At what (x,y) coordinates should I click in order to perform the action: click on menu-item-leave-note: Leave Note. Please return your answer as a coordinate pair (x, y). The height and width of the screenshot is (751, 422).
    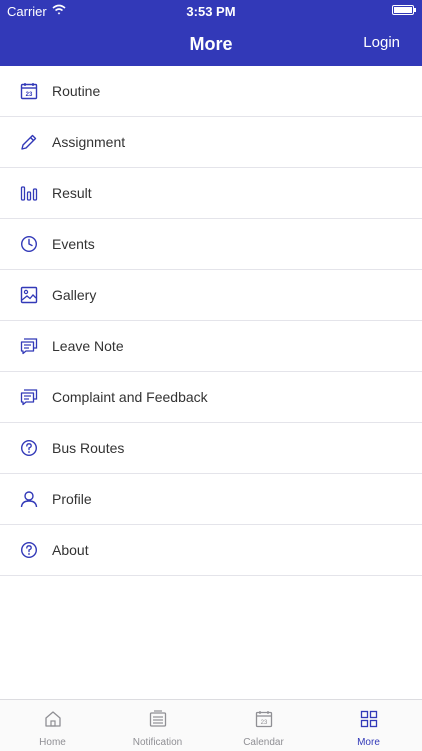
    Looking at the image, I should click on (211, 346).